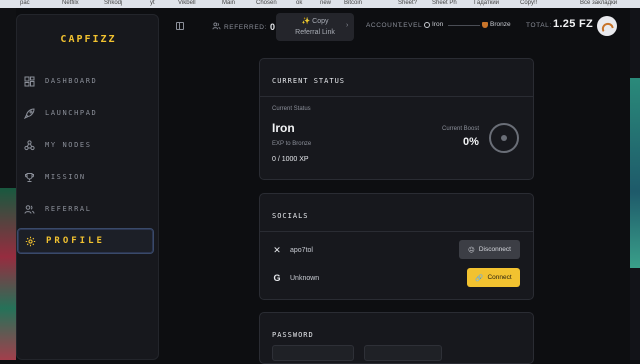 This screenshot has width=640, height=364. I want to click on x-icon: ✕, so click(277, 250).